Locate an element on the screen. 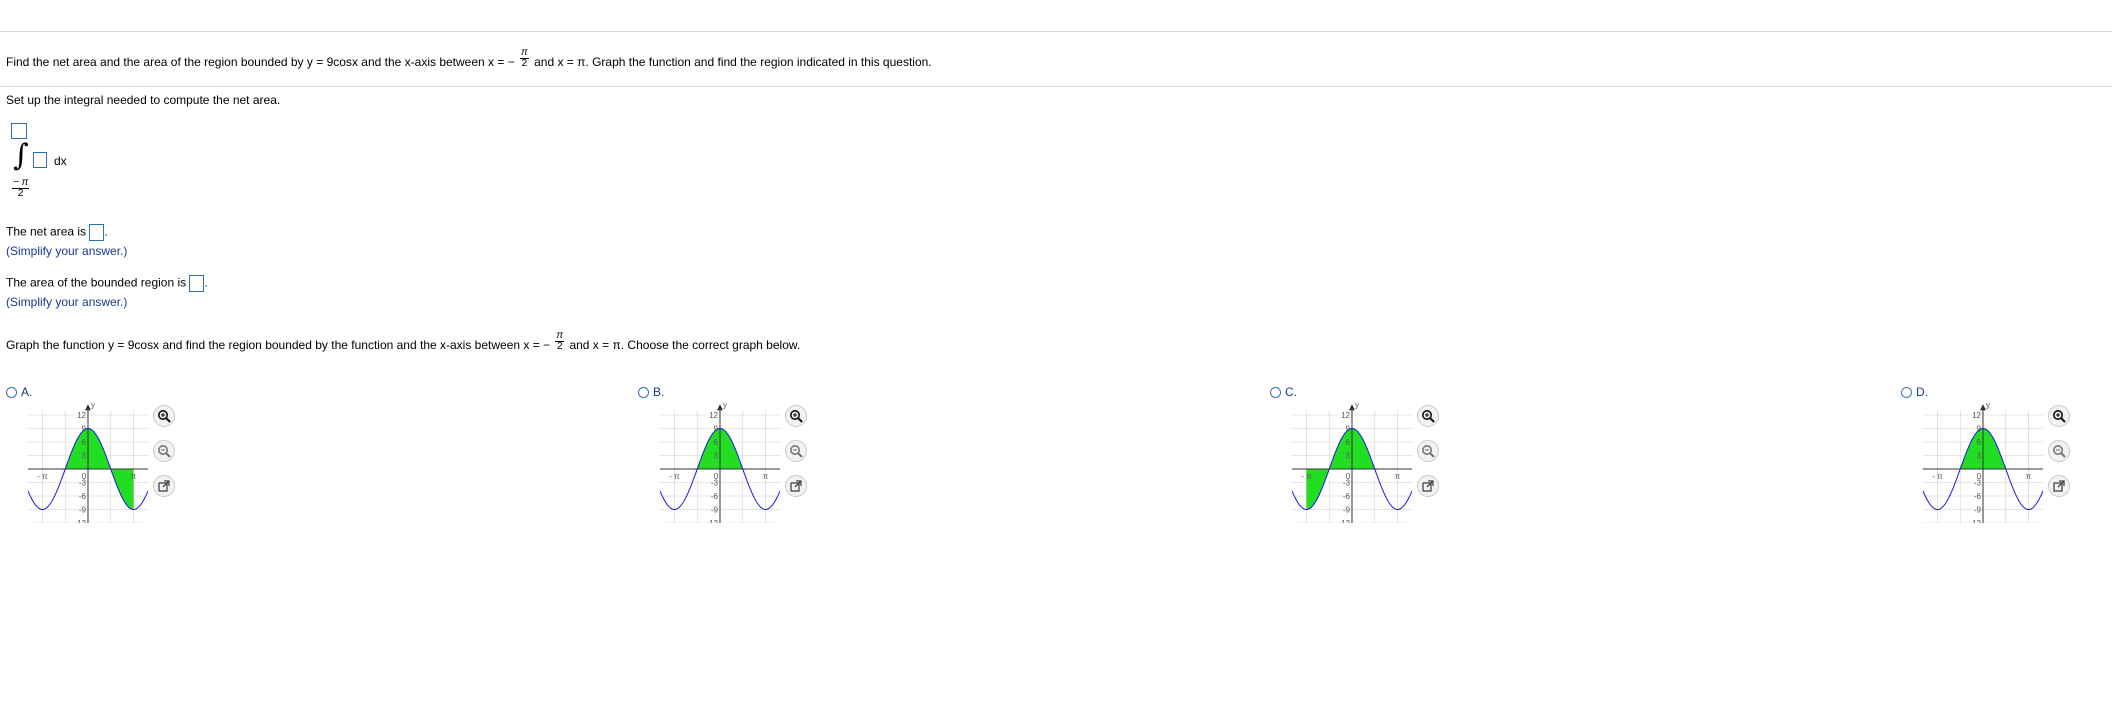 The height and width of the screenshot is (720, 2112). top-divider is located at coordinates (1056, 31).